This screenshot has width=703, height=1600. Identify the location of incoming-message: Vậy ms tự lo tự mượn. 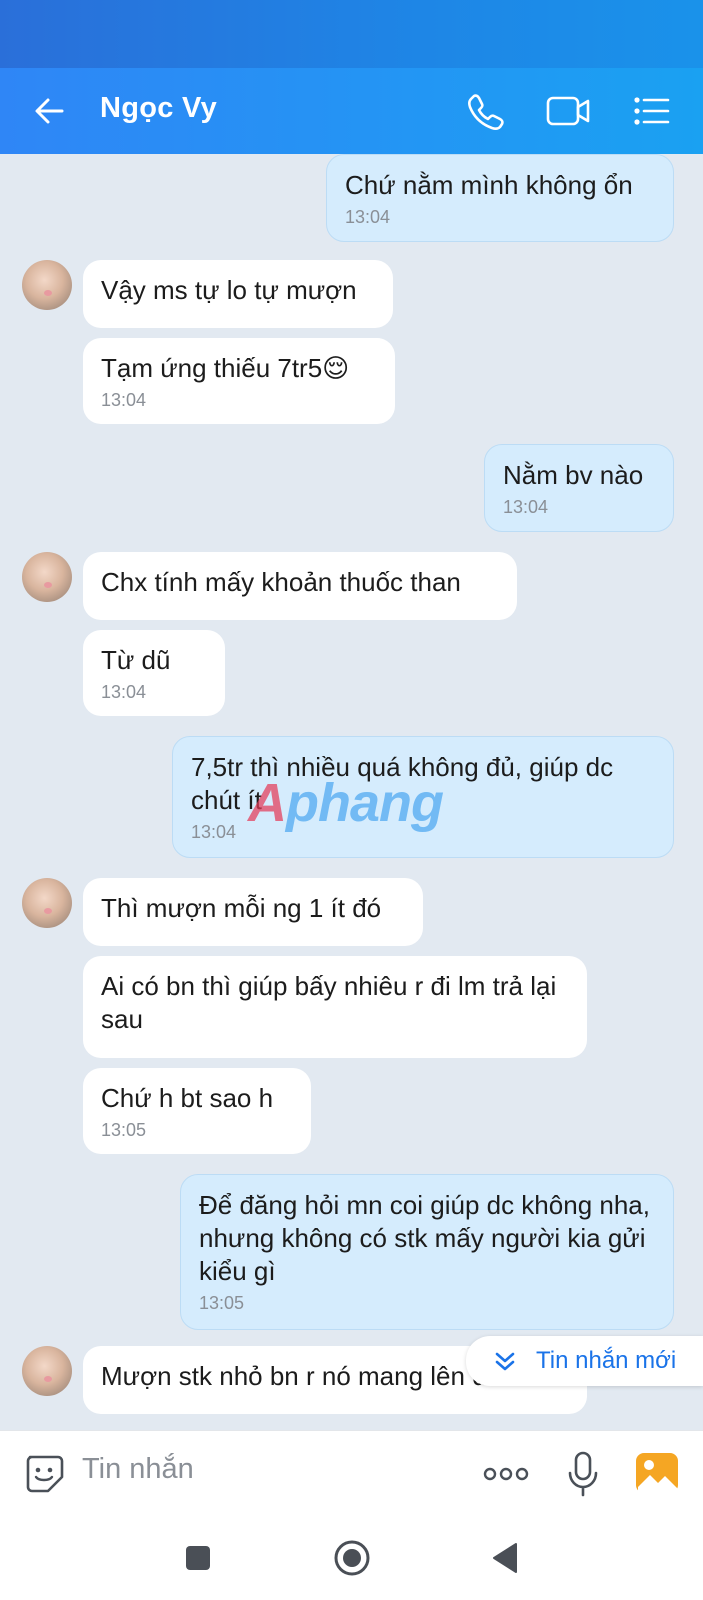
(238, 294).